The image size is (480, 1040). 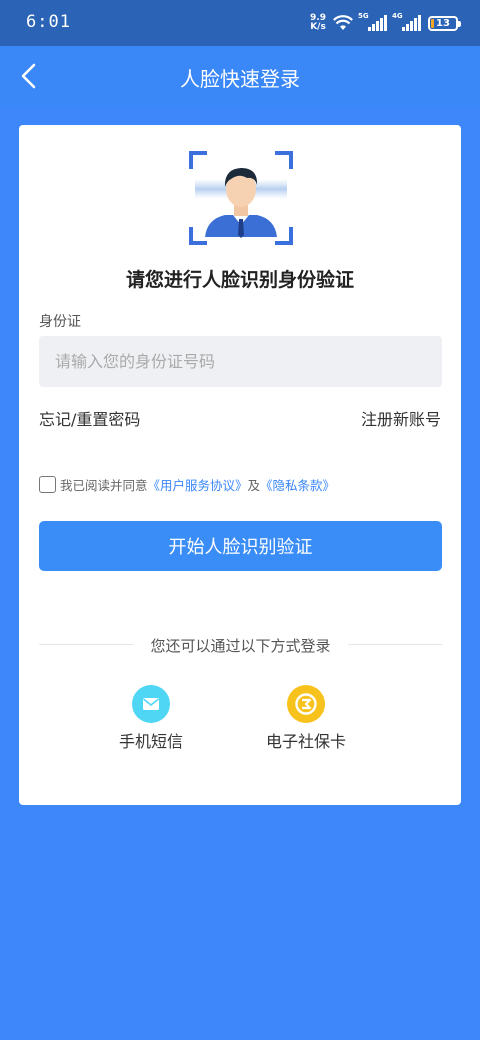 What do you see at coordinates (241, 198) in the screenshot?
I see `face-scan-icon` at bounding box center [241, 198].